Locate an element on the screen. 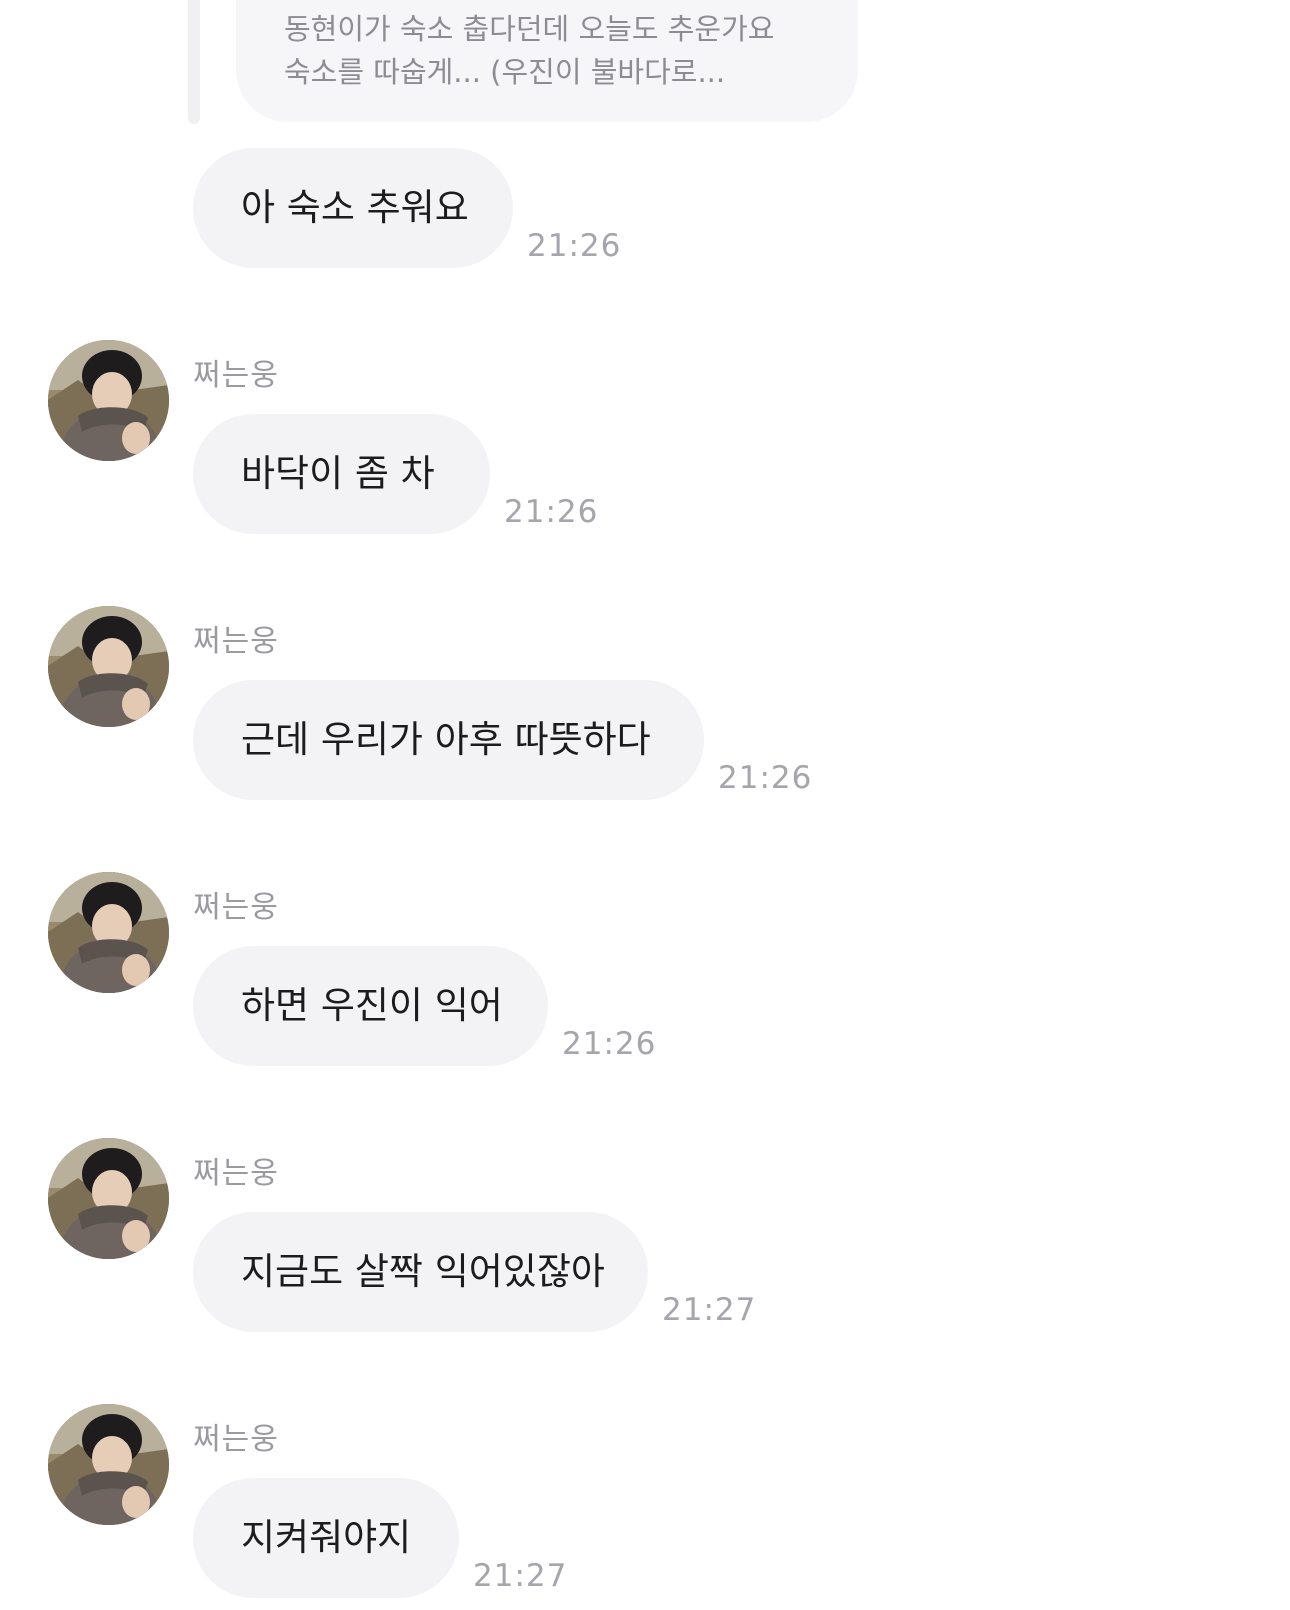  chat-message: 쩌는웅 지금도 살짝 익어있잖아 21:27 is located at coordinates (645, 1238).